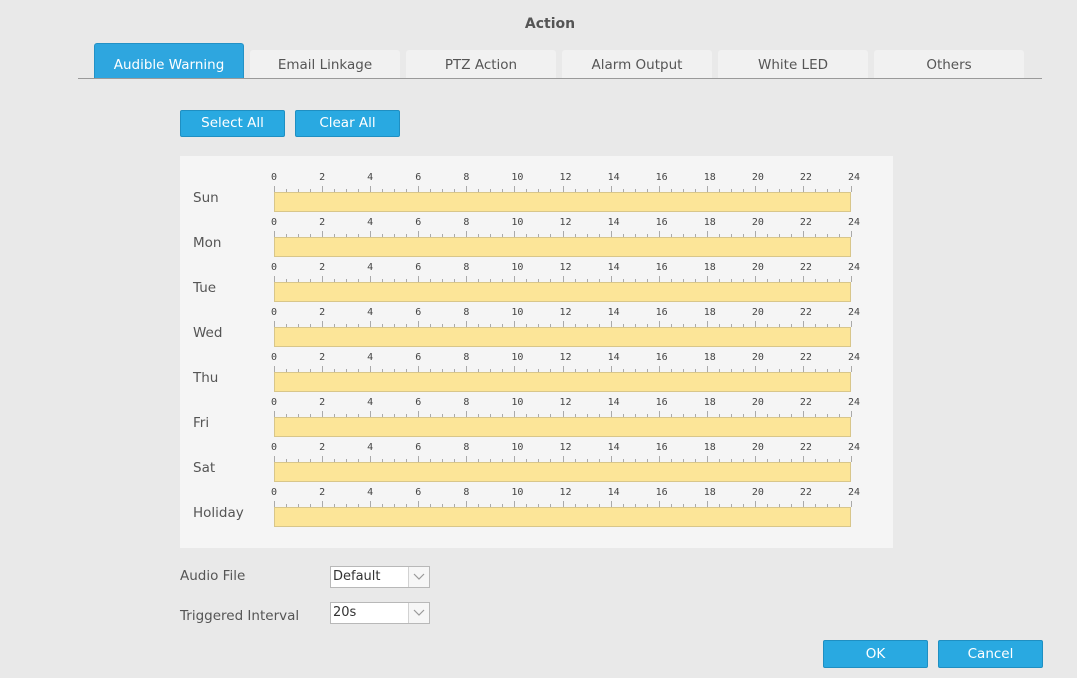 The height and width of the screenshot is (678, 1077). I want to click on tab-email-linkage: Email Linkage, so click(325, 64).